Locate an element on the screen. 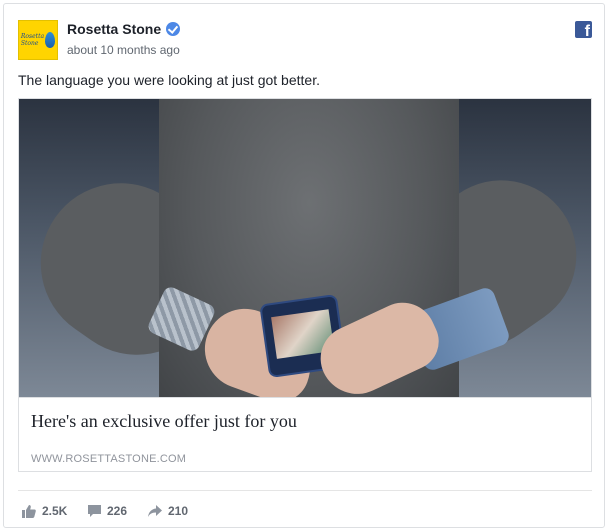  post-timestamp: about 10 months ago is located at coordinates (123, 50).